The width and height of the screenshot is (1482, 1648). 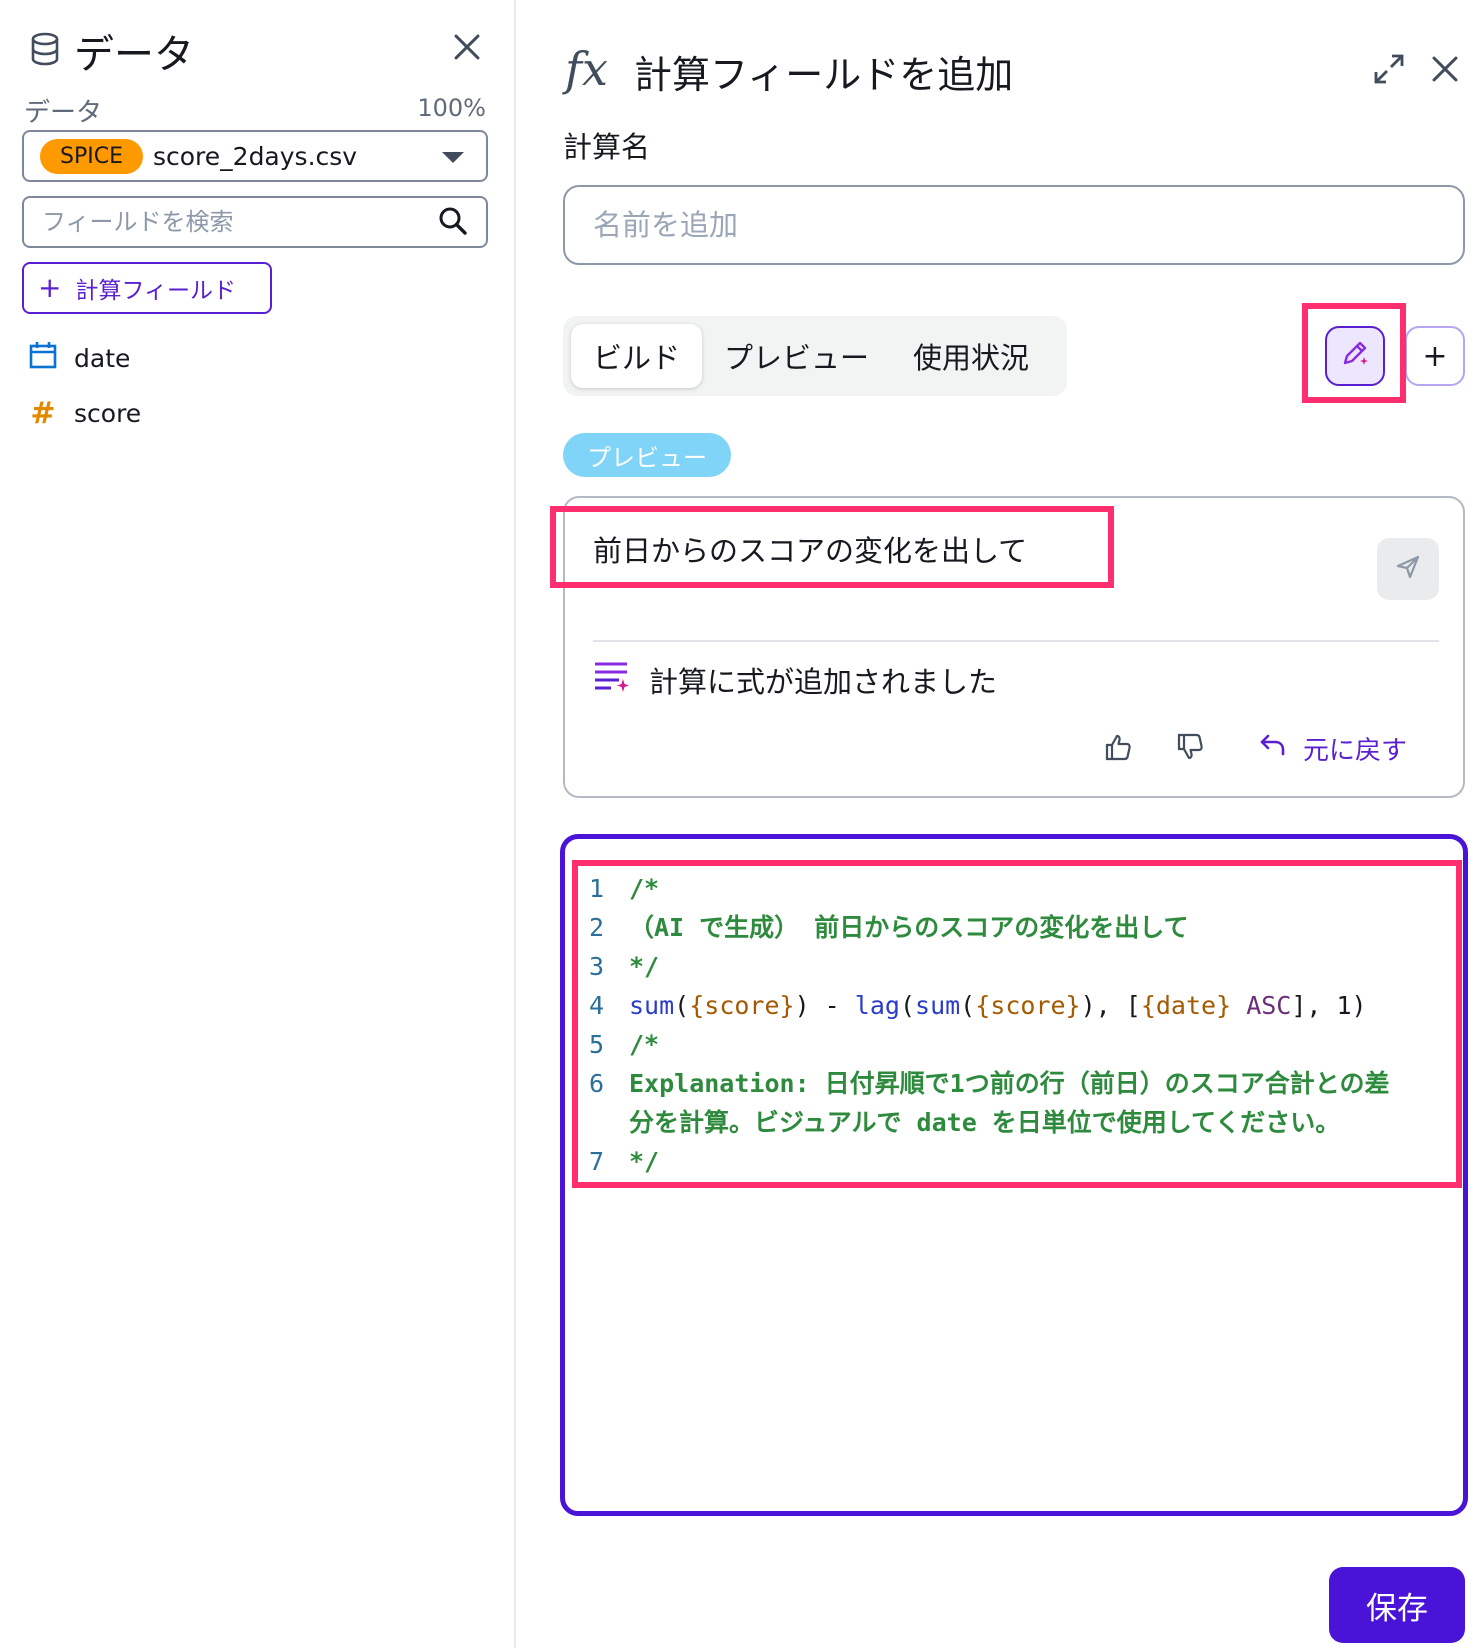 I want to click on dataset-label: データ, so click(x=63, y=113).